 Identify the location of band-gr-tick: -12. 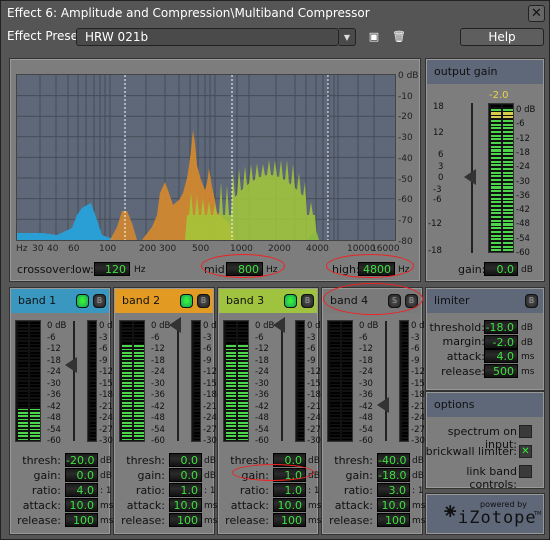
(210, 372).